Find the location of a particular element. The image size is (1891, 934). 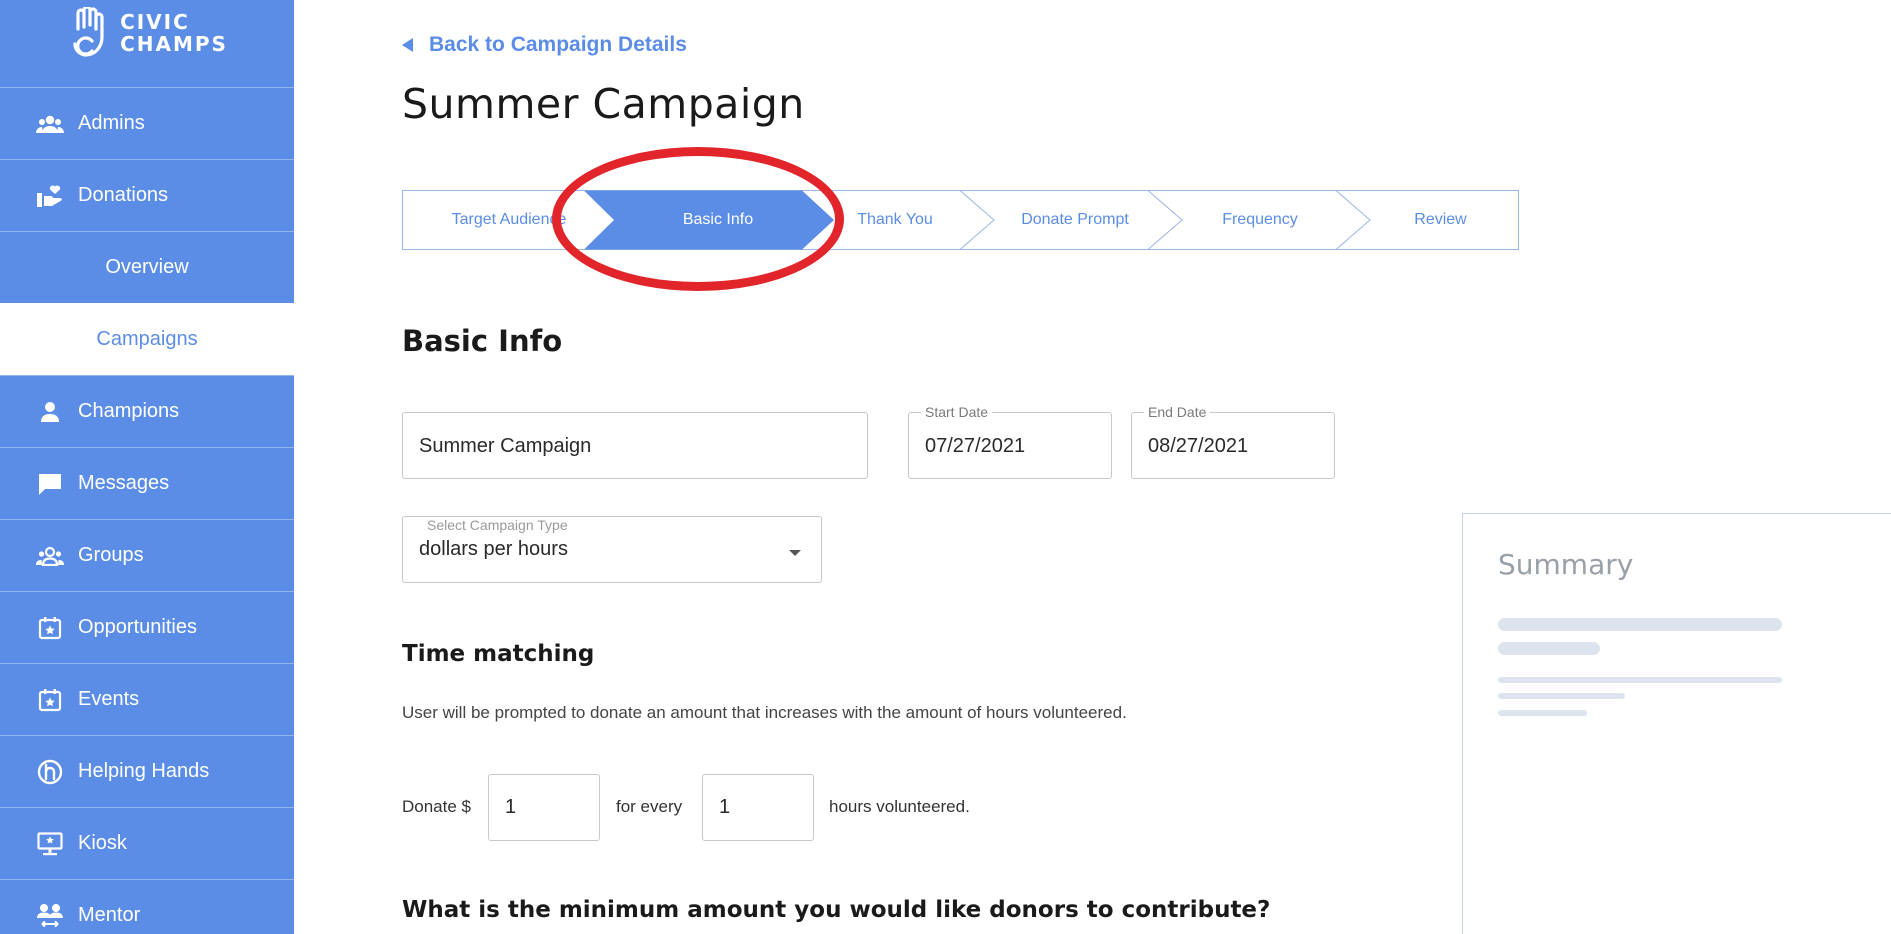

sidebar-item-events: Events is located at coordinates (147, 699).